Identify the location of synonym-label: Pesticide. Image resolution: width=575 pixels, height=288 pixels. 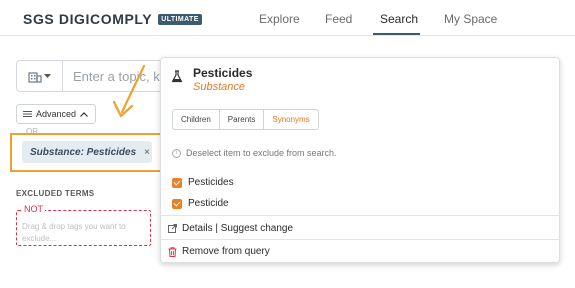
(208, 203).